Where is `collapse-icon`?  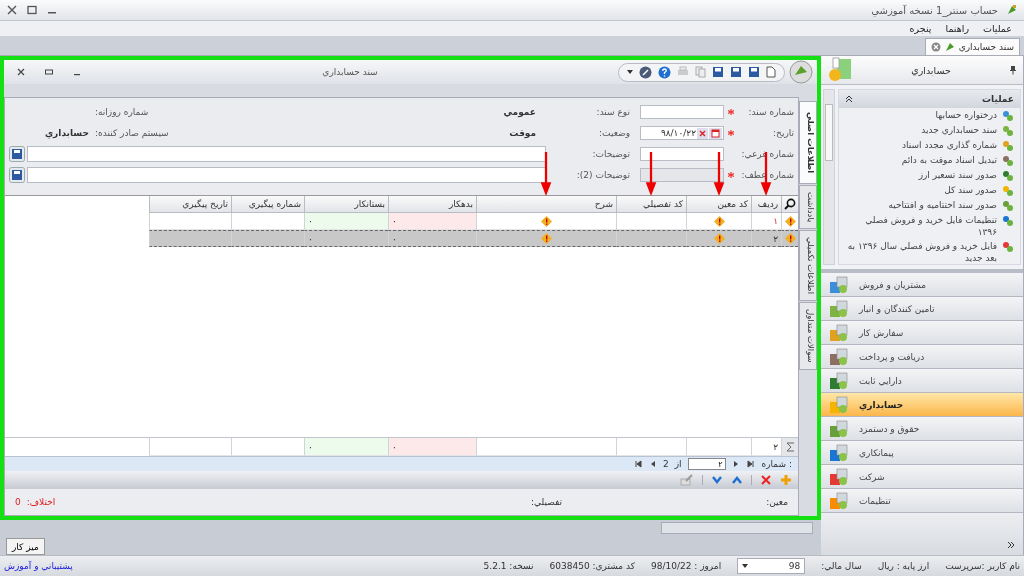
collapse-icon is located at coordinates (849, 99).